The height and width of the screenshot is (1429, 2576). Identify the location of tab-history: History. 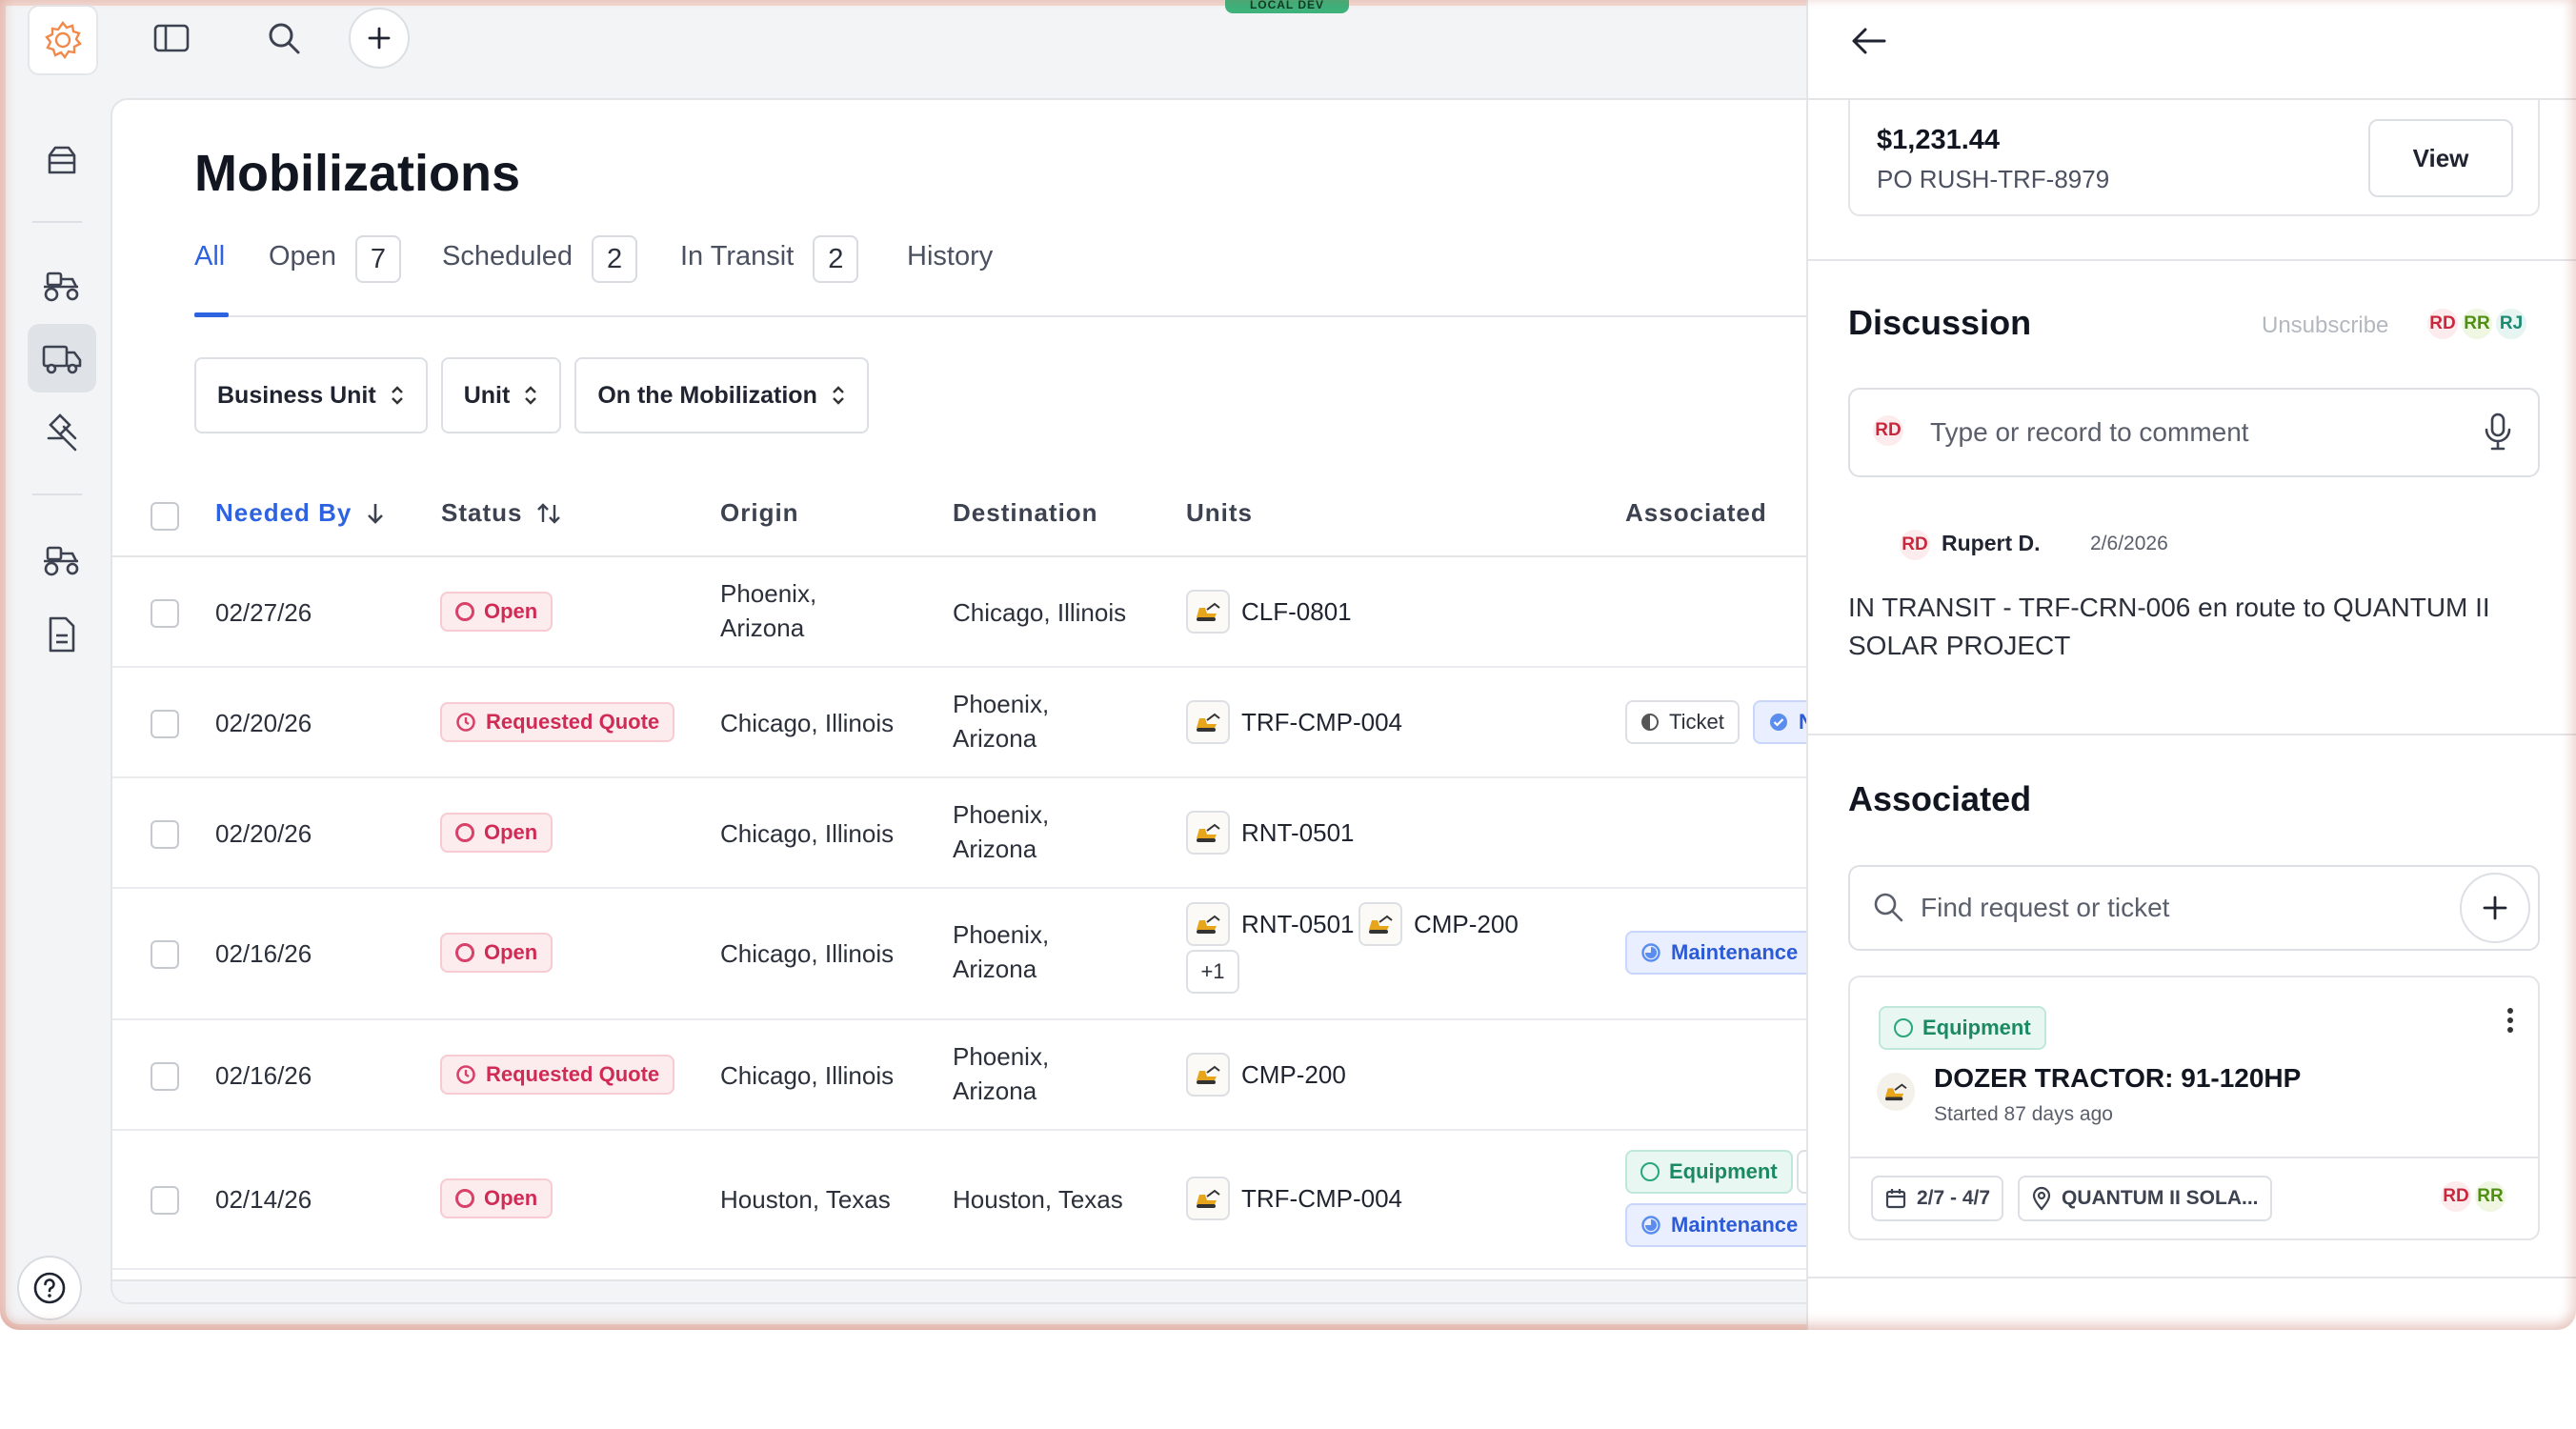
(950, 279).